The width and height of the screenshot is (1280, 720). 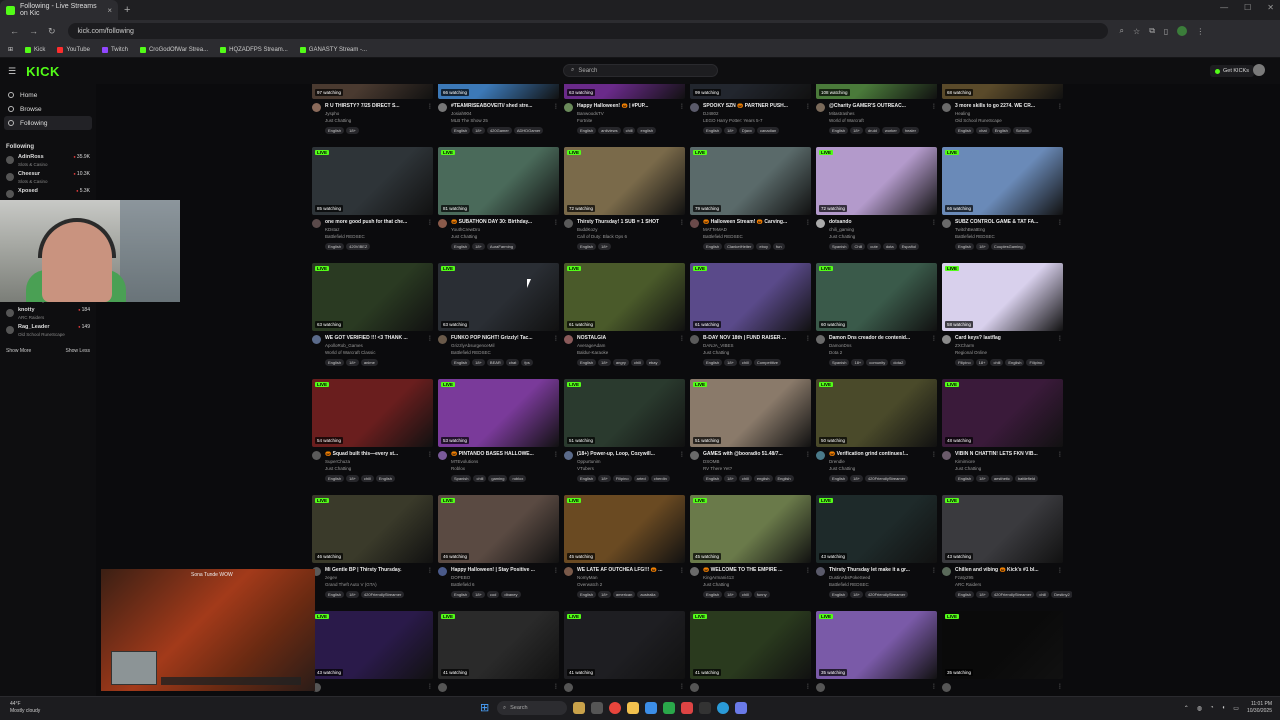 What do you see at coordinates (498, 529) in the screenshot?
I see `stream-thumbnail: LIVE 46 watching` at bounding box center [498, 529].